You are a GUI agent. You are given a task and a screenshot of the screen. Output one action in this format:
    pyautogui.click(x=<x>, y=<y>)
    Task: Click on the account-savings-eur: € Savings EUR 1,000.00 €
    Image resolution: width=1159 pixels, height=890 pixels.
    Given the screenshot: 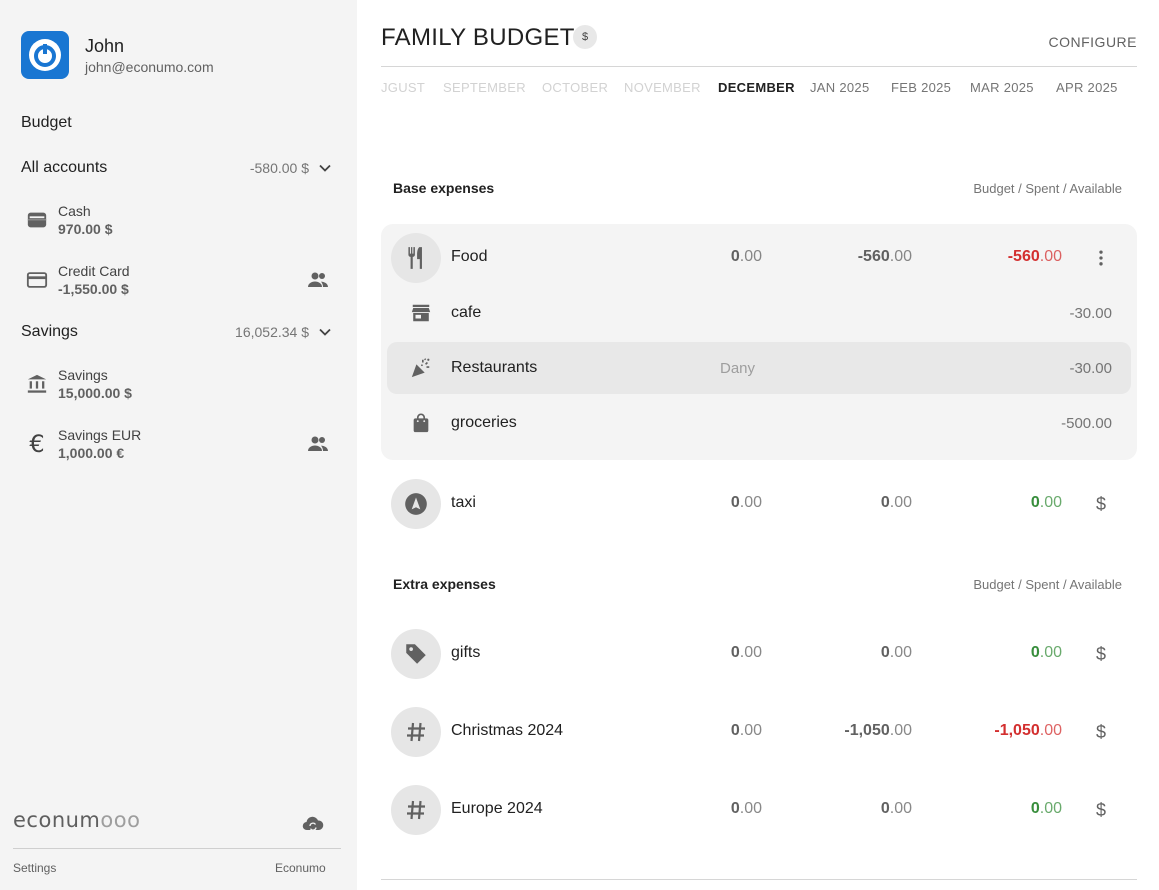 What is the action you would take?
    pyautogui.click(x=177, y=444)
    